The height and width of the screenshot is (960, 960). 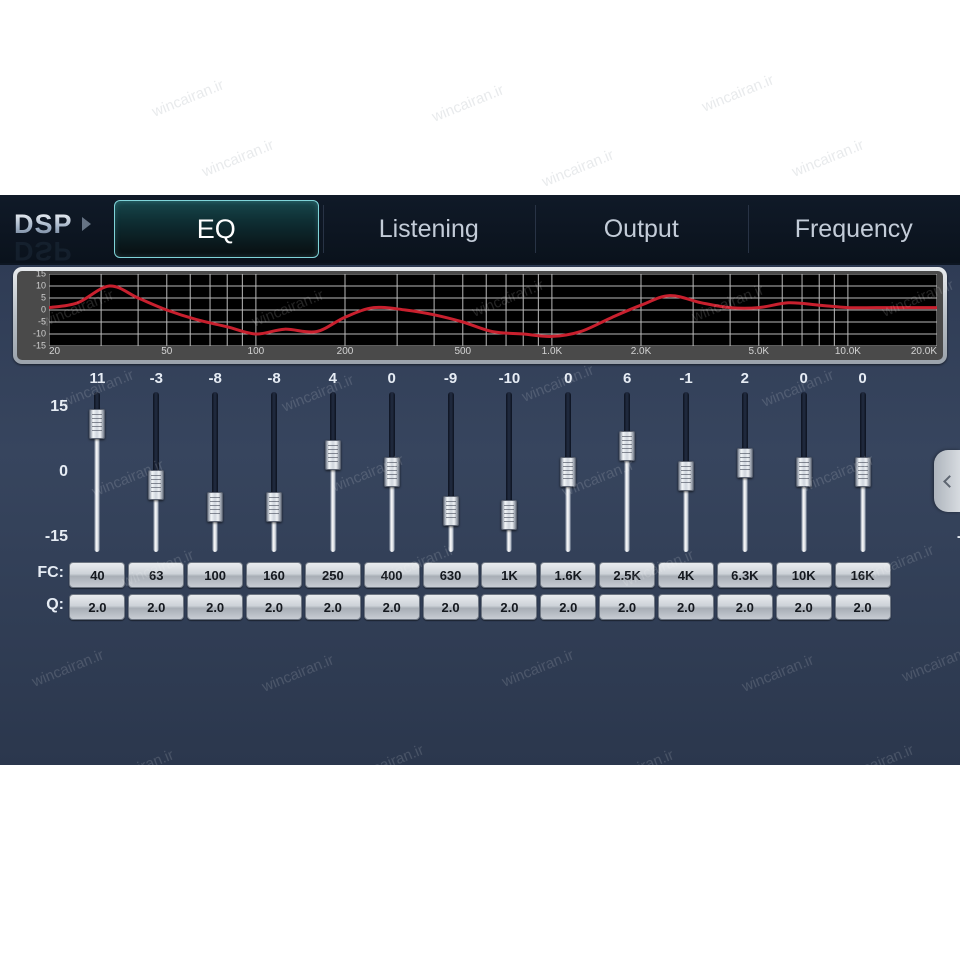 I want to click on fc-cell: 2.5K, so click(x=627, y=575).